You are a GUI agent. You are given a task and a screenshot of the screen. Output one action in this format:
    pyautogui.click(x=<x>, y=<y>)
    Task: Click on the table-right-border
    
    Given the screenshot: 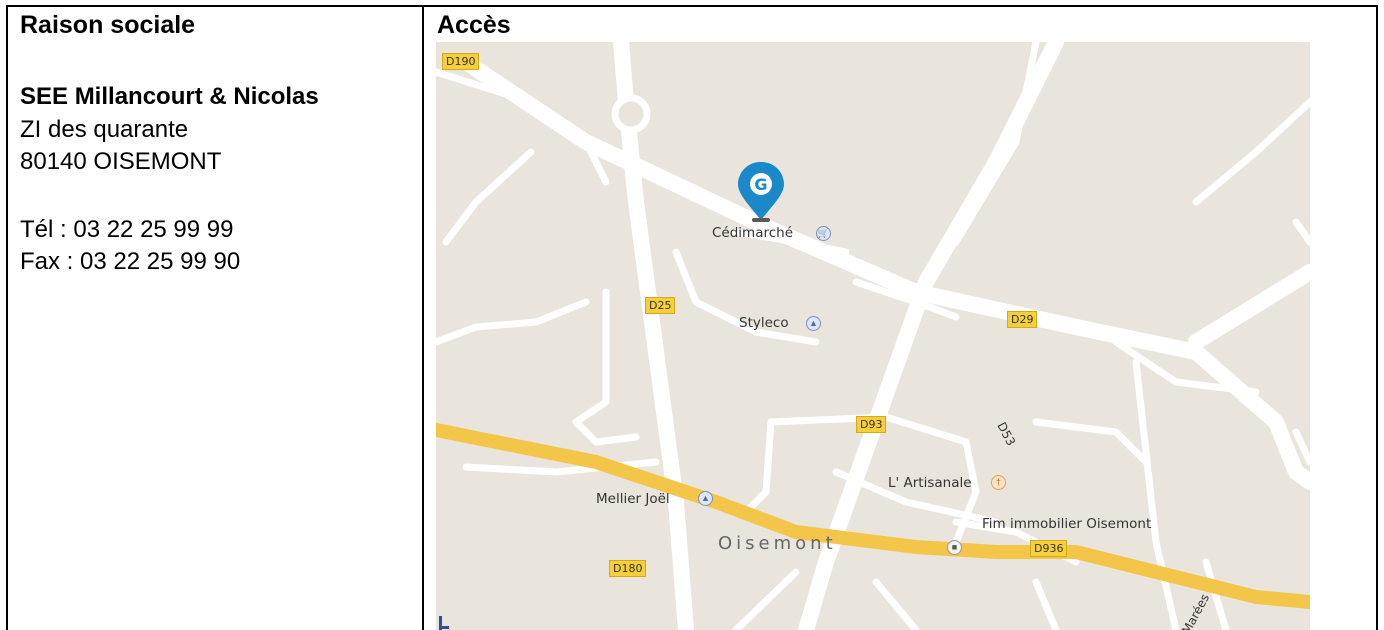 What is the action you would take?
    pyautogui.click(x=1377, y=317)
    